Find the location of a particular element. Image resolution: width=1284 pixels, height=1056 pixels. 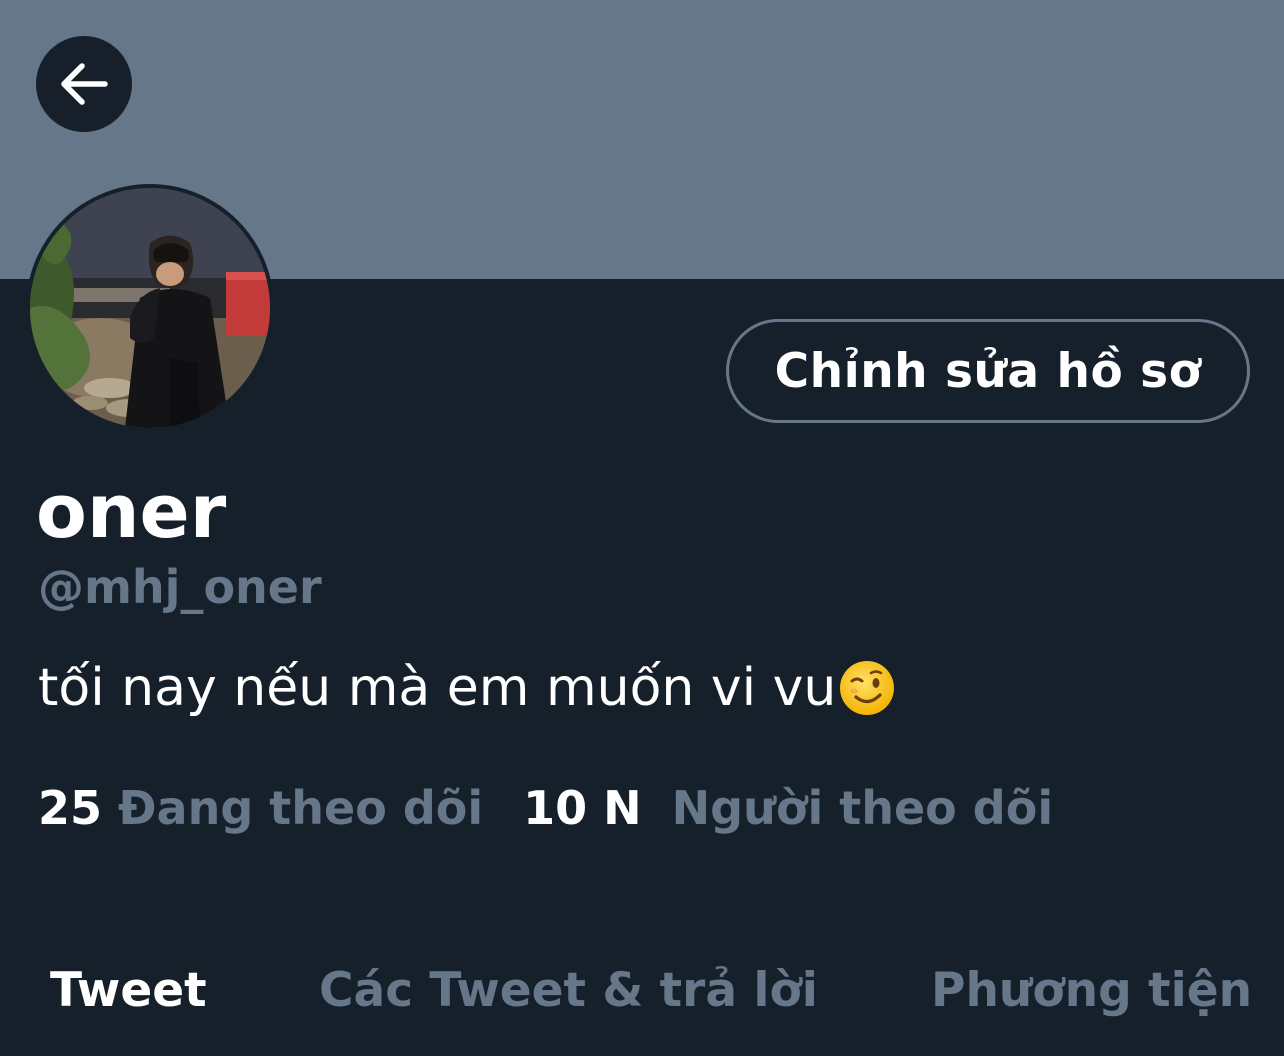

tab-tweets-and-replies: Các Tweet & trả lời is located at coordinates (568, 990).